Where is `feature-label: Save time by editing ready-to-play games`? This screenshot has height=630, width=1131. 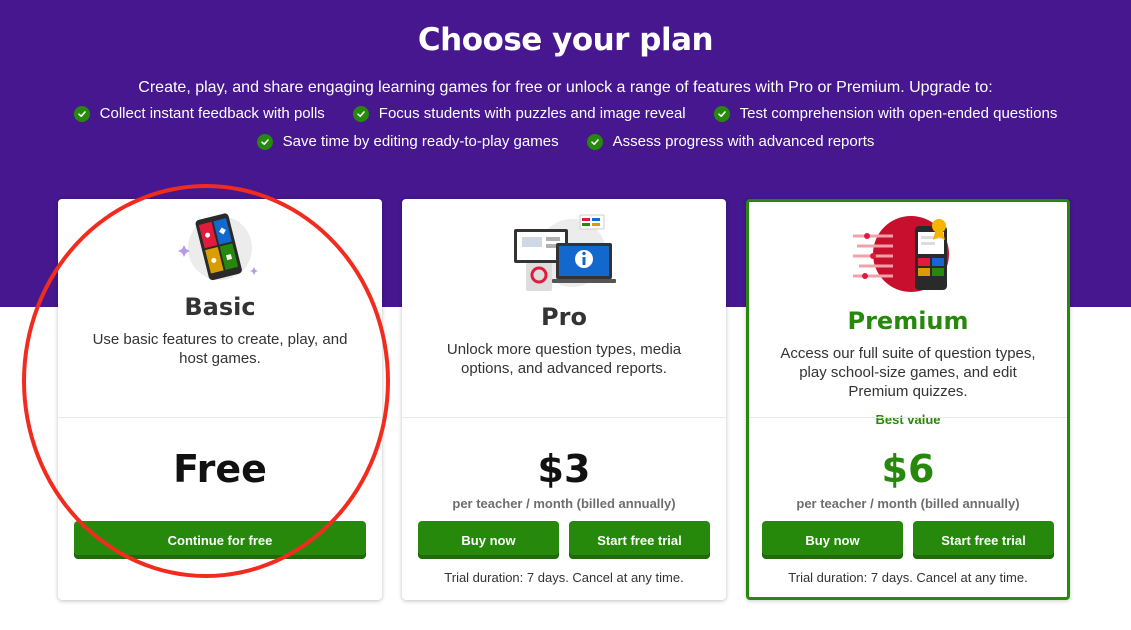 feature-label: Save time by editing ready-to-play games is located at coordinates (420, 141).